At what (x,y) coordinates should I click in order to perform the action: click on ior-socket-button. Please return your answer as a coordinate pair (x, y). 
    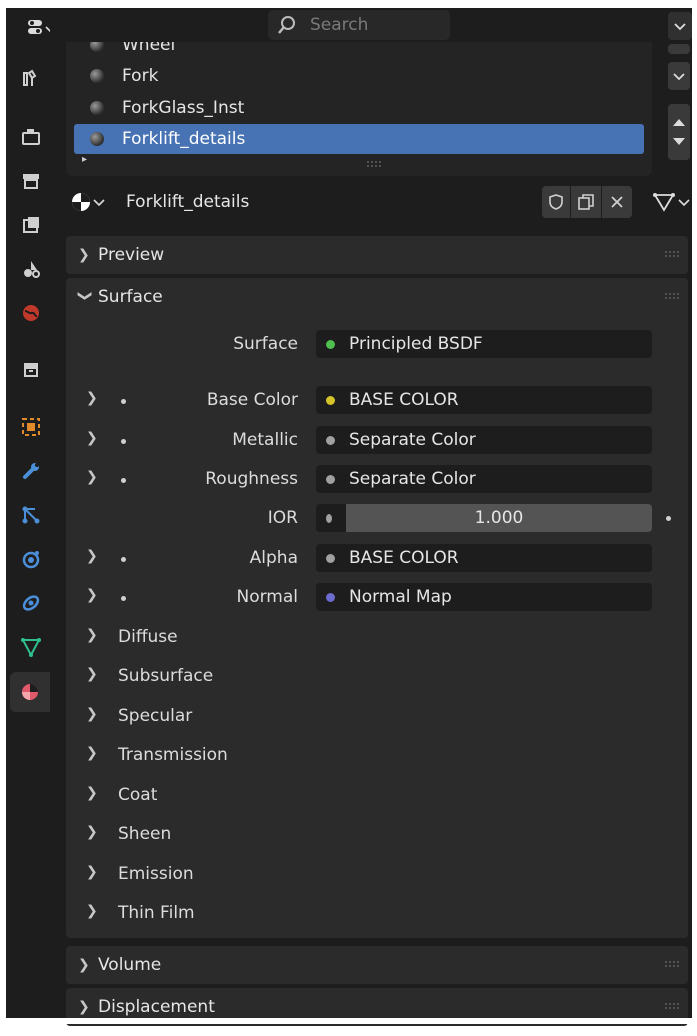
    Looking at the image, I should click on (331, 518).